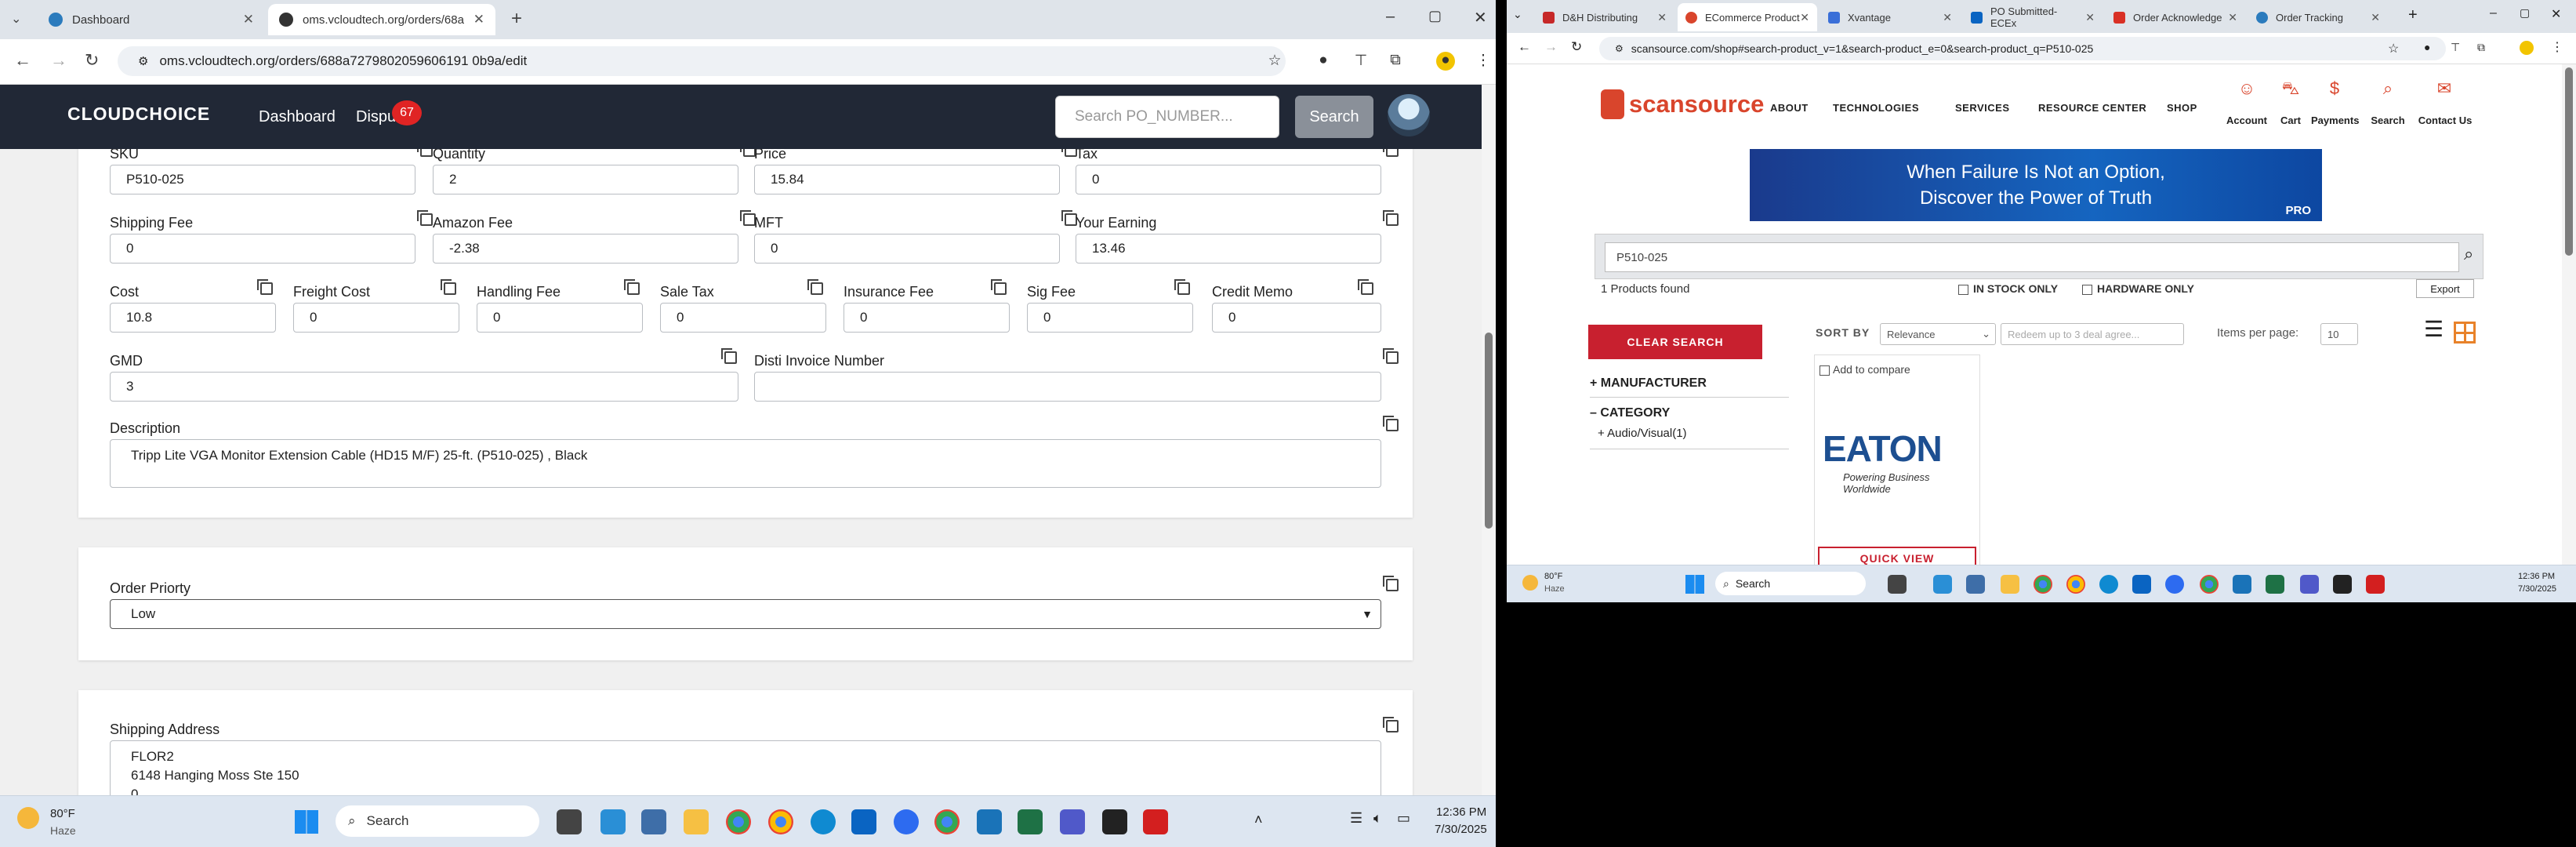 The height and width of the screenshot is (847, 2576). I want to click on scansource-logo: scansource, so click(1683, 104).